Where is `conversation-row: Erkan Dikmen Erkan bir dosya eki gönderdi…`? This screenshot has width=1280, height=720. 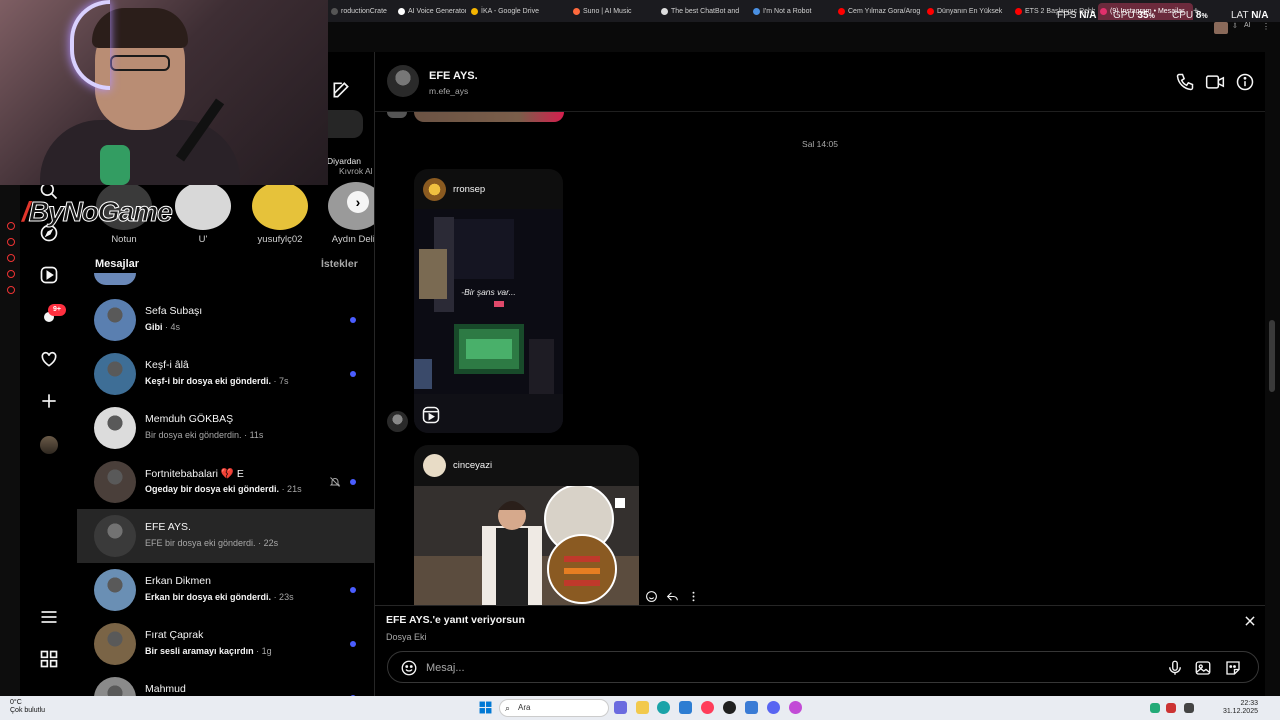
conversation-row: Erkan Dikmen Erkan bir dosya eki gönderdi… is located at coordinates (225, 590).